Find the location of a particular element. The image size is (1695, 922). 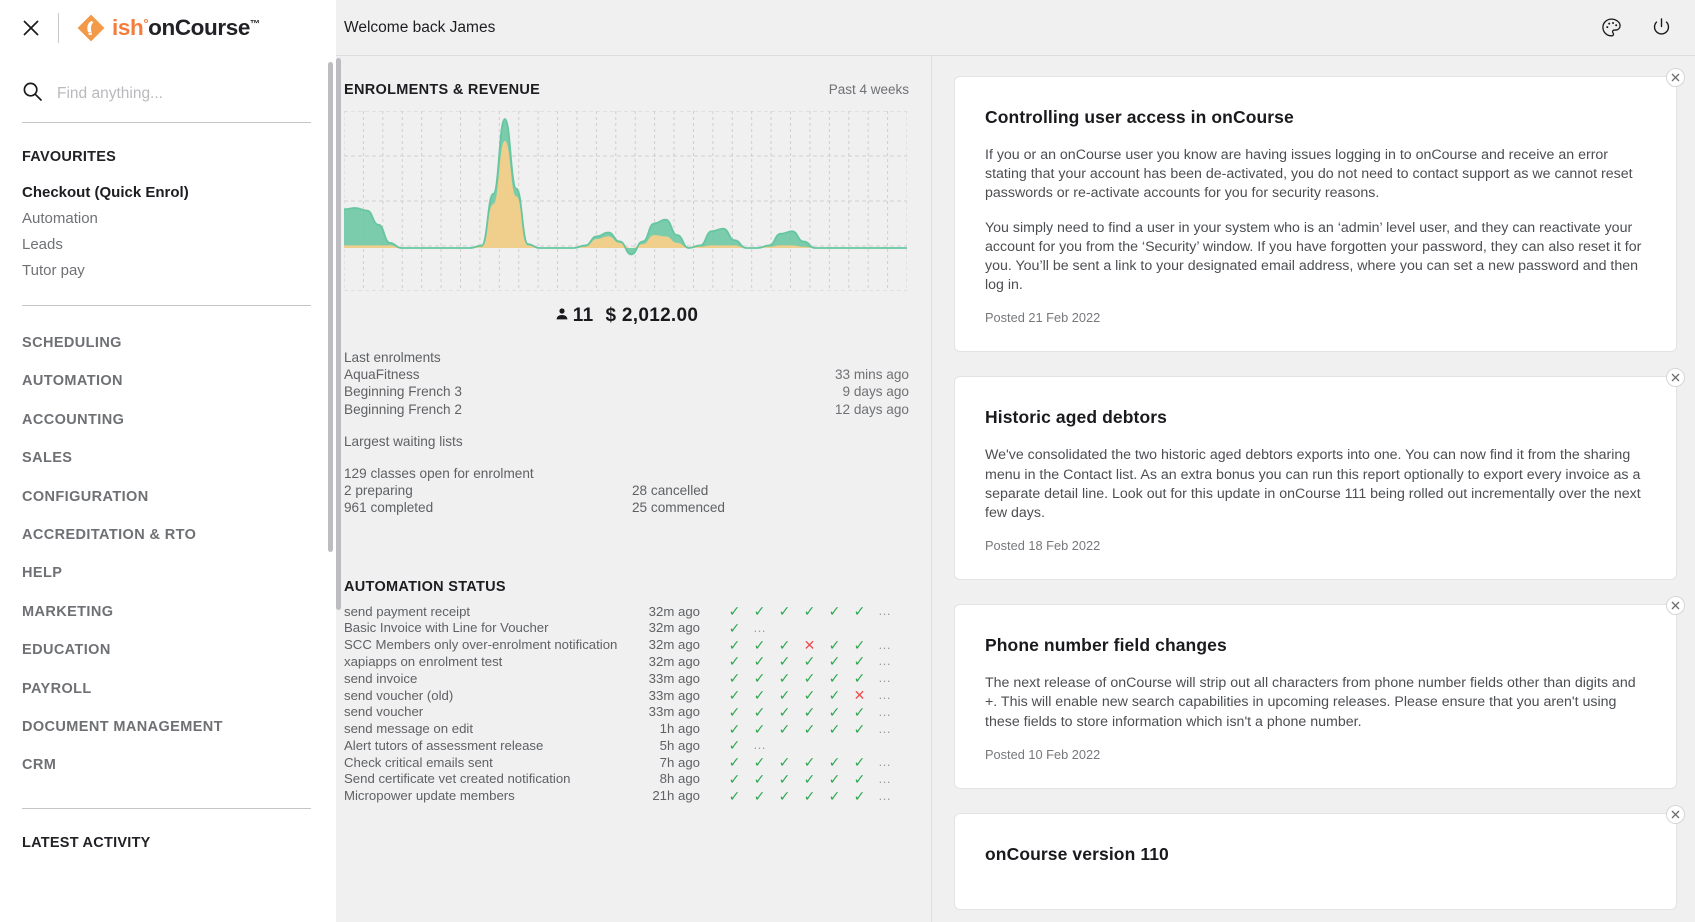

automation-name: send voucher is located at coordinates (384, 712).